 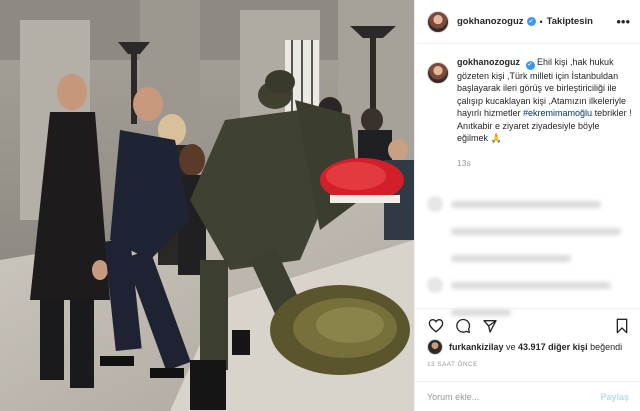 I want to click on heart-icon, so click(x=436, y=326).